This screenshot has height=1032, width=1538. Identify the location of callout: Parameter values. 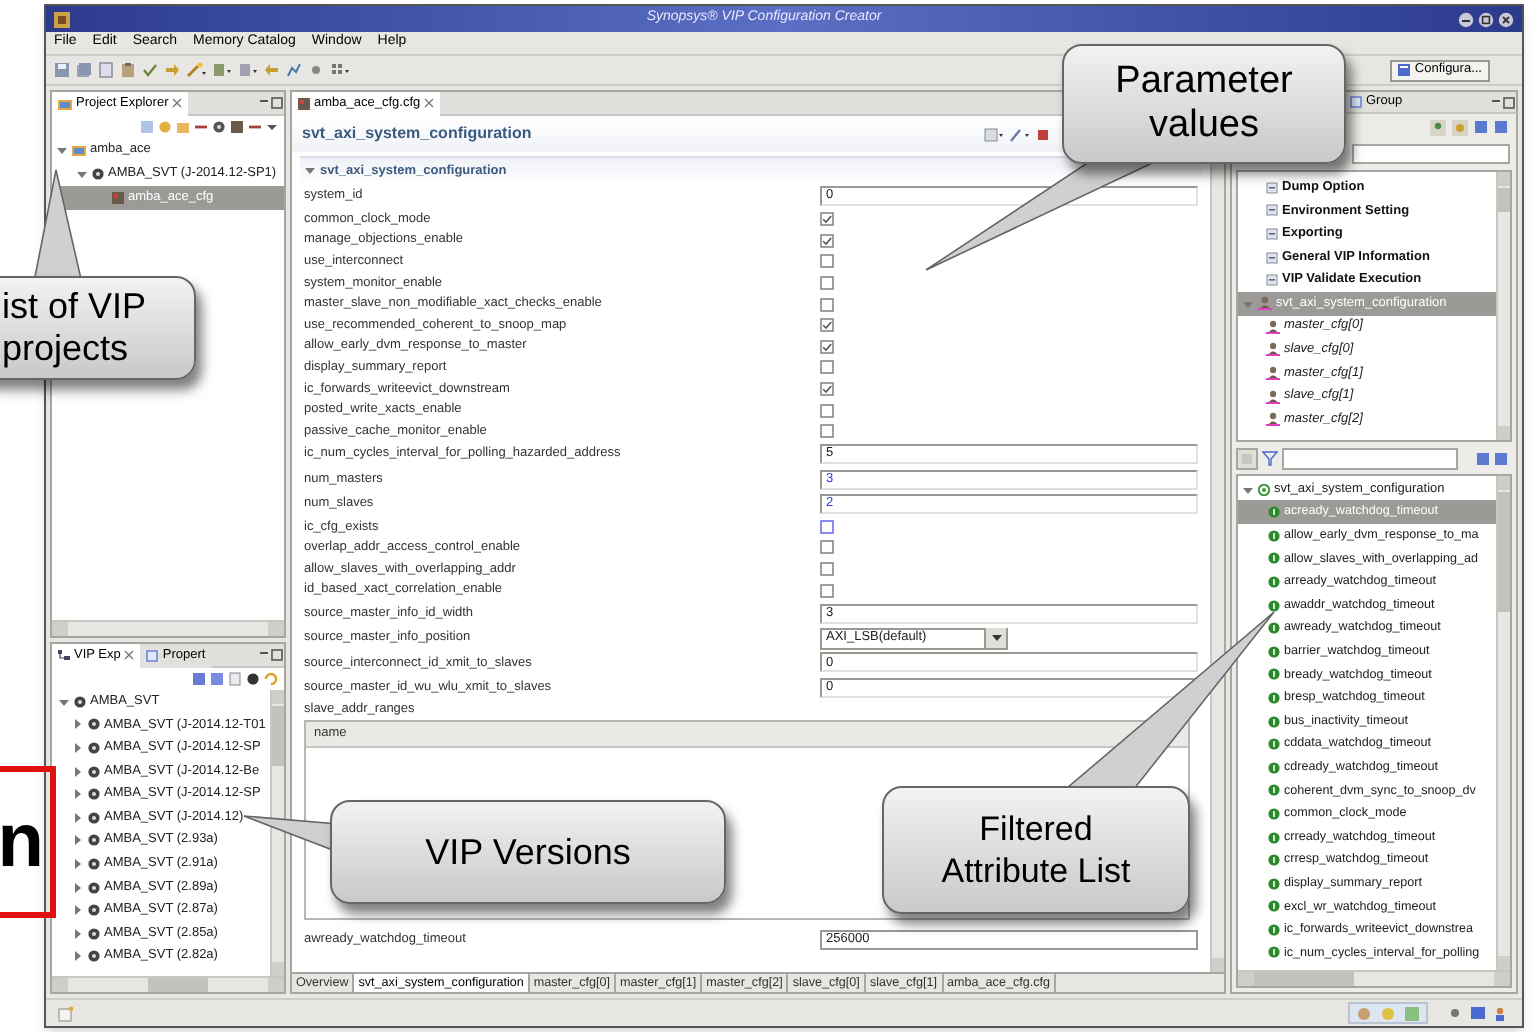
(1204, 104).